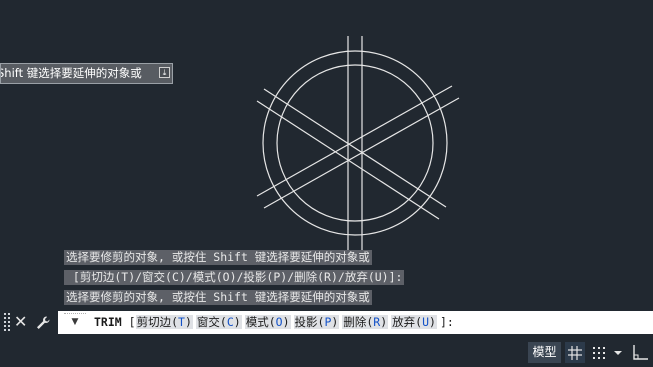 The image size is (653, 367). Describe the element at coordinates (218, 257) in the screenshot. I see `history-line-1: 选择要修剪的对象, 或按住 Shift 键选择要延伸的对象或` at that location.